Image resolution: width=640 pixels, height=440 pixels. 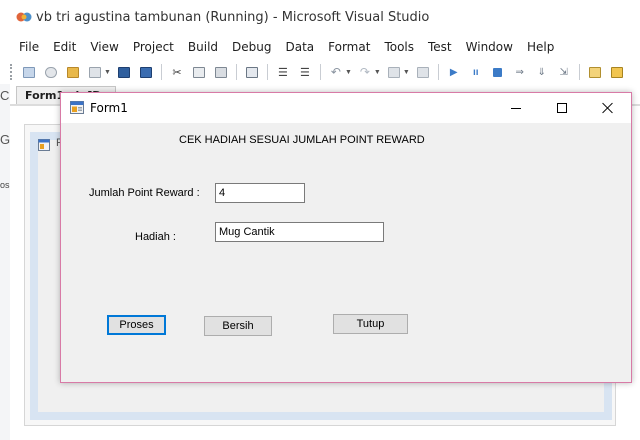 I want to click on undo-icon: ↶, so click(x=336, y=72).